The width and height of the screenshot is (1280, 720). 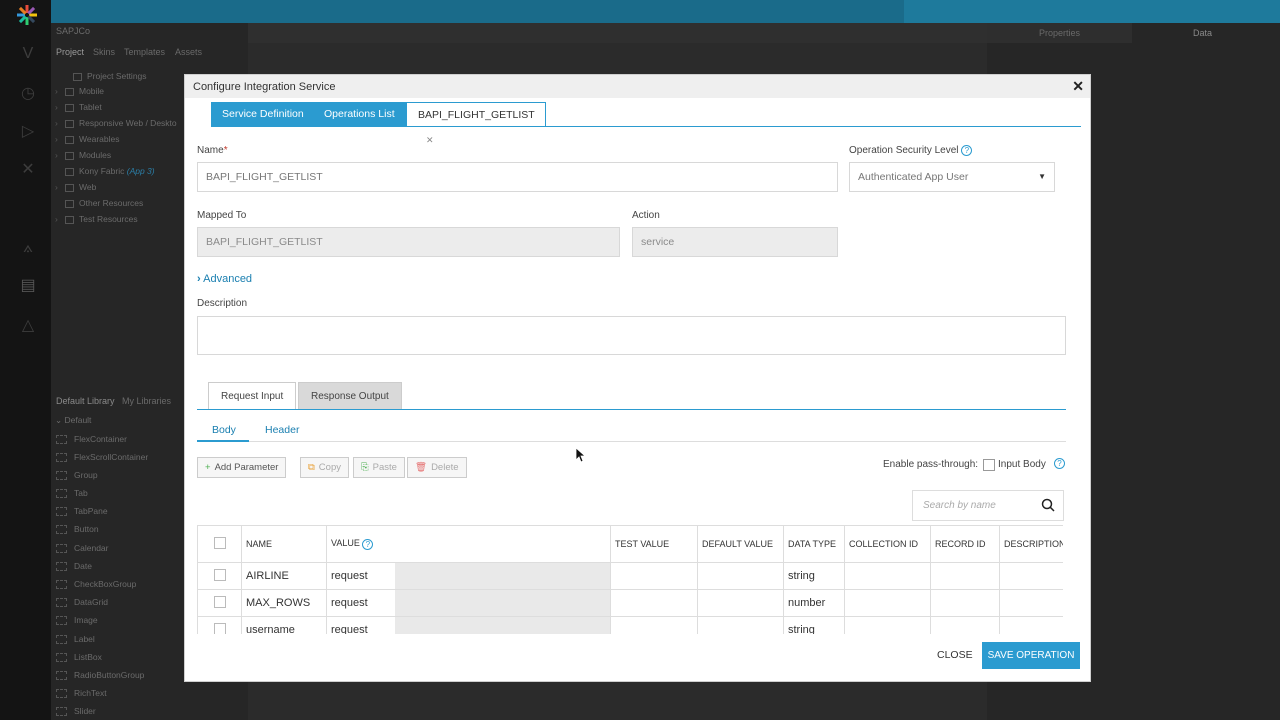 I want to click on library-root: ⌄ Default, so click(x=73, y=420).